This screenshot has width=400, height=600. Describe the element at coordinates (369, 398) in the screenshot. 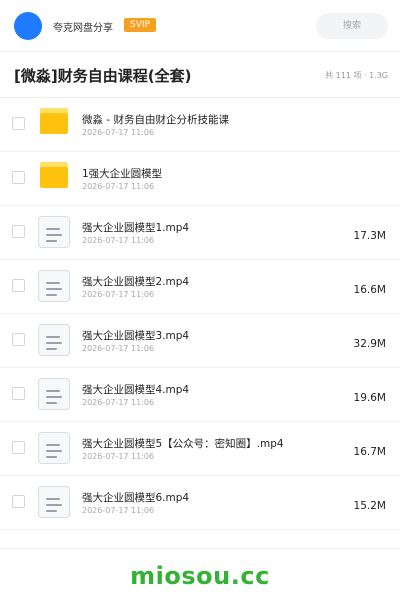

I see `file-size: 19.6M` at that location.